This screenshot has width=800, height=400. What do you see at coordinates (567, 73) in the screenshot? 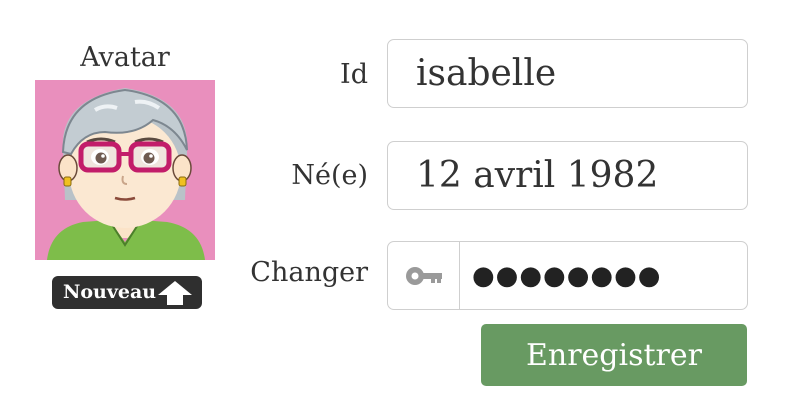
I see `id-field: isabelle` at bounding box center [567, 73].